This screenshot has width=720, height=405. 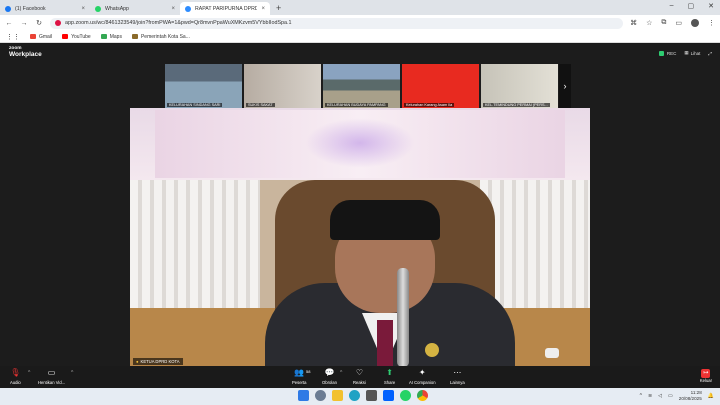 What do you see at coordinates (695, 23) in the screenshot?
I see `profile-avatar` at bounding box center [695, 23].